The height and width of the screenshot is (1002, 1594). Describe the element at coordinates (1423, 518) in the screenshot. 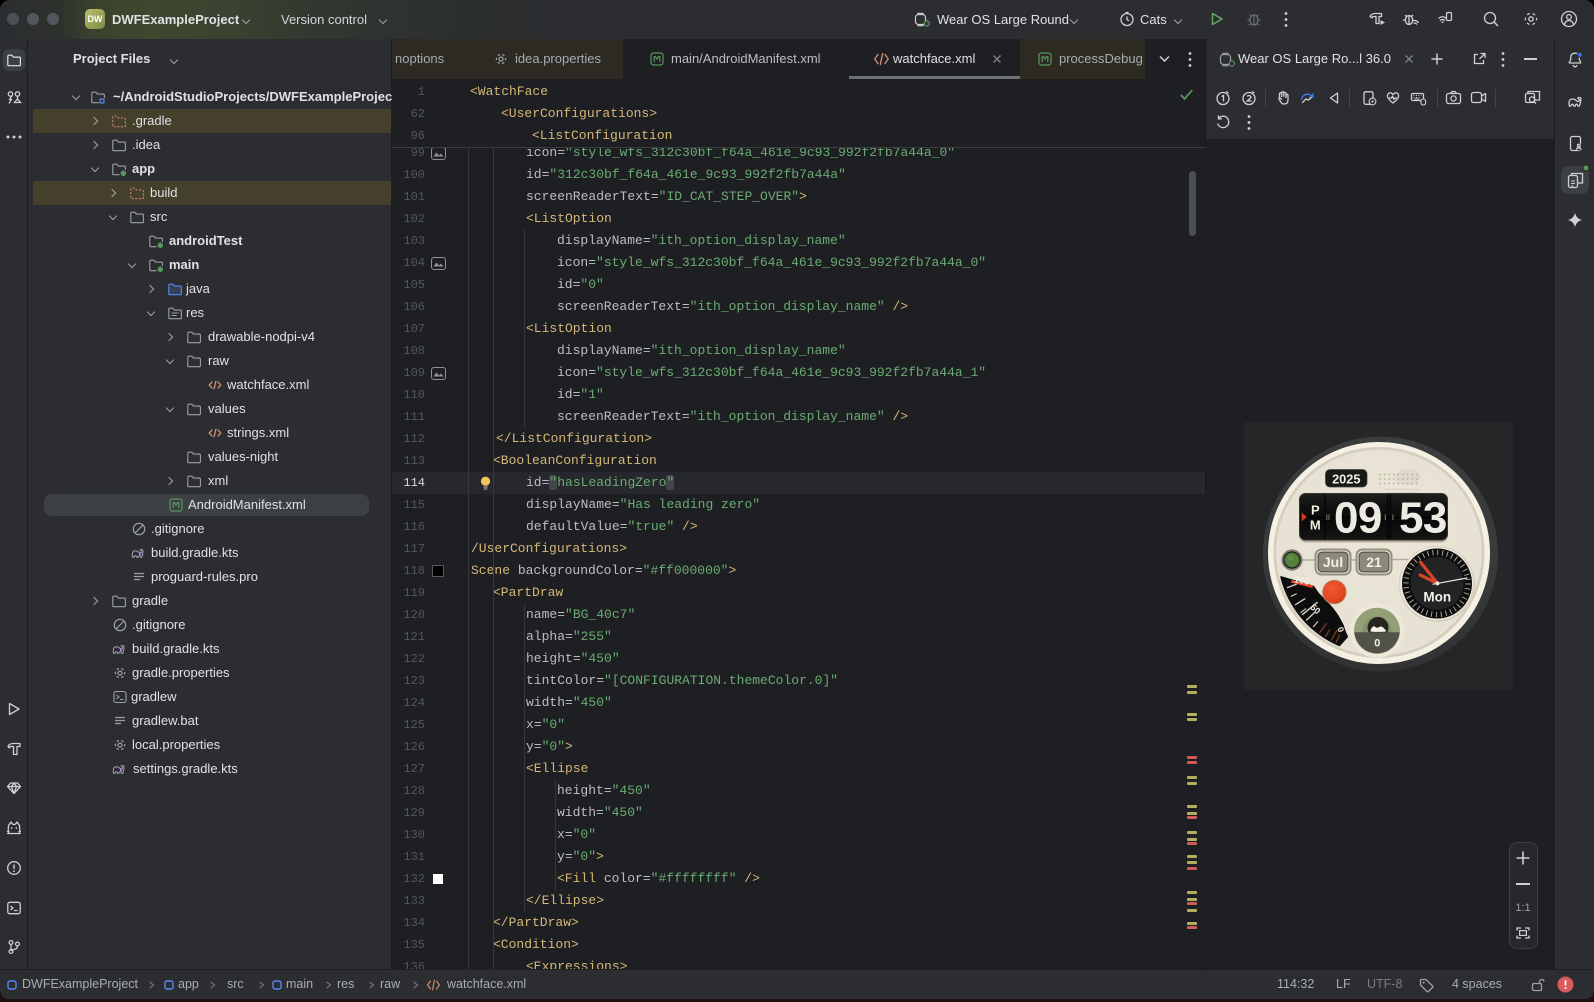

I see `svg-text: 53` at that location.